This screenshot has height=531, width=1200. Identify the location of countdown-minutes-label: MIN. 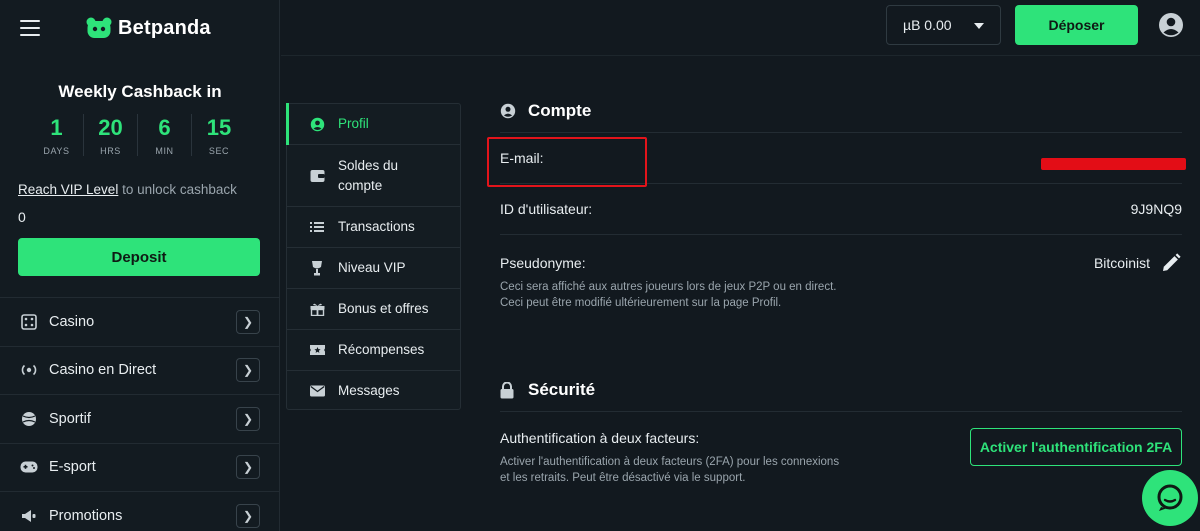
(164, 151).